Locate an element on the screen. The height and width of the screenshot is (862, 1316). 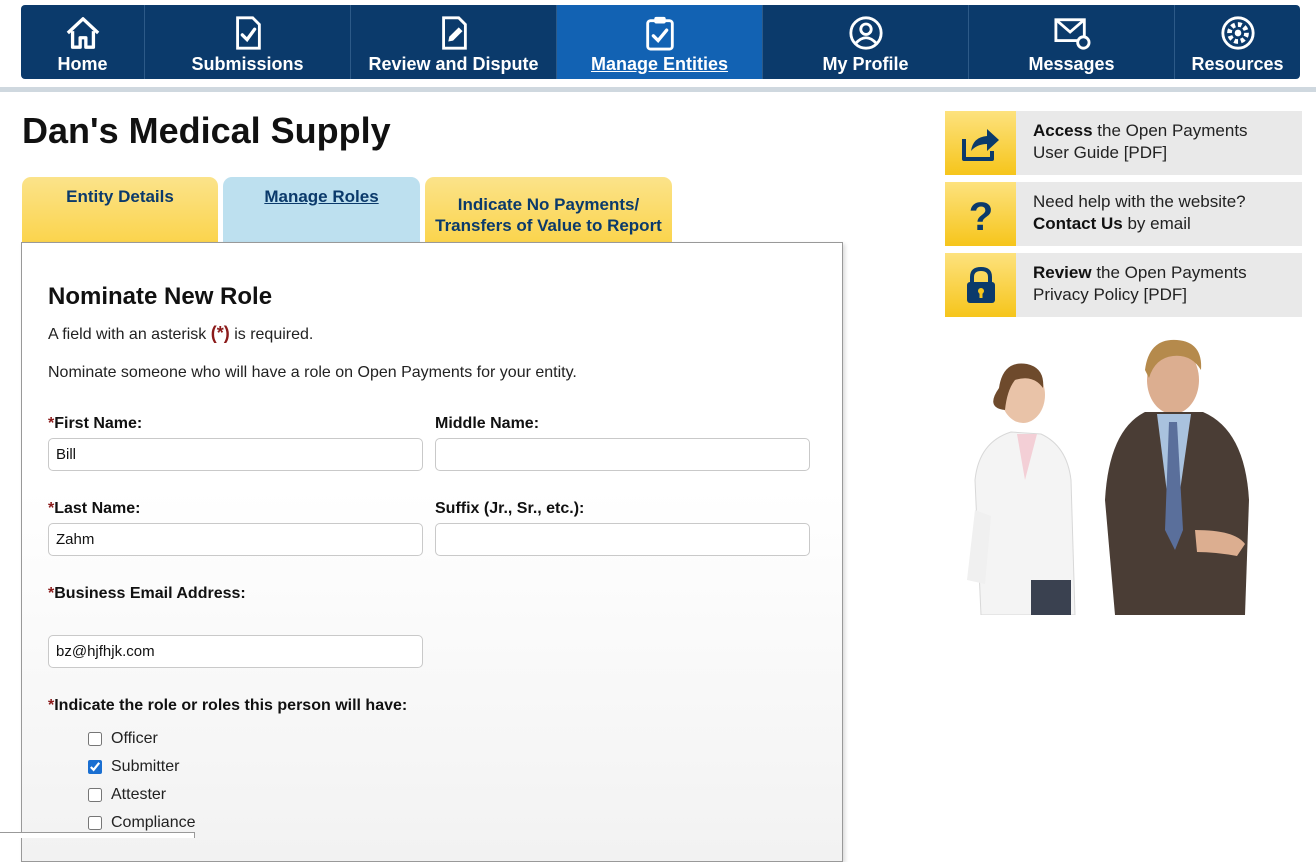
lock-icon is located at coordinates (980, 285).